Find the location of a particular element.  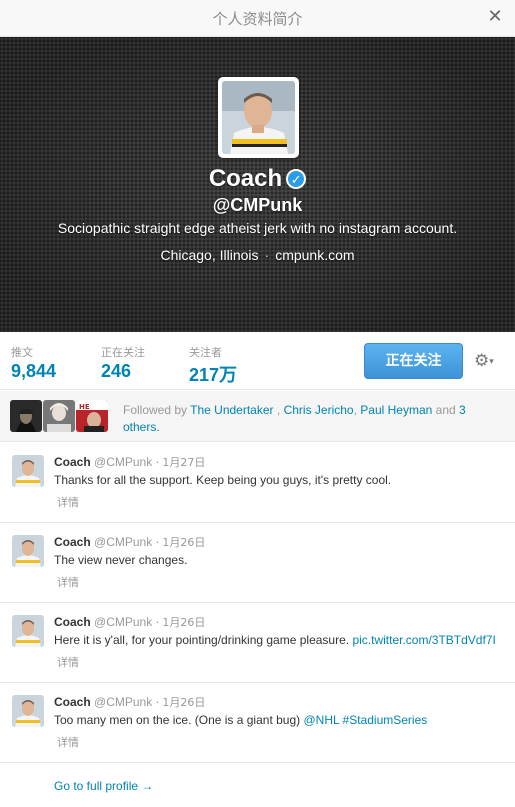

go-to-full-profile-link: Go to full profile → is located at coordinates (103, 786).